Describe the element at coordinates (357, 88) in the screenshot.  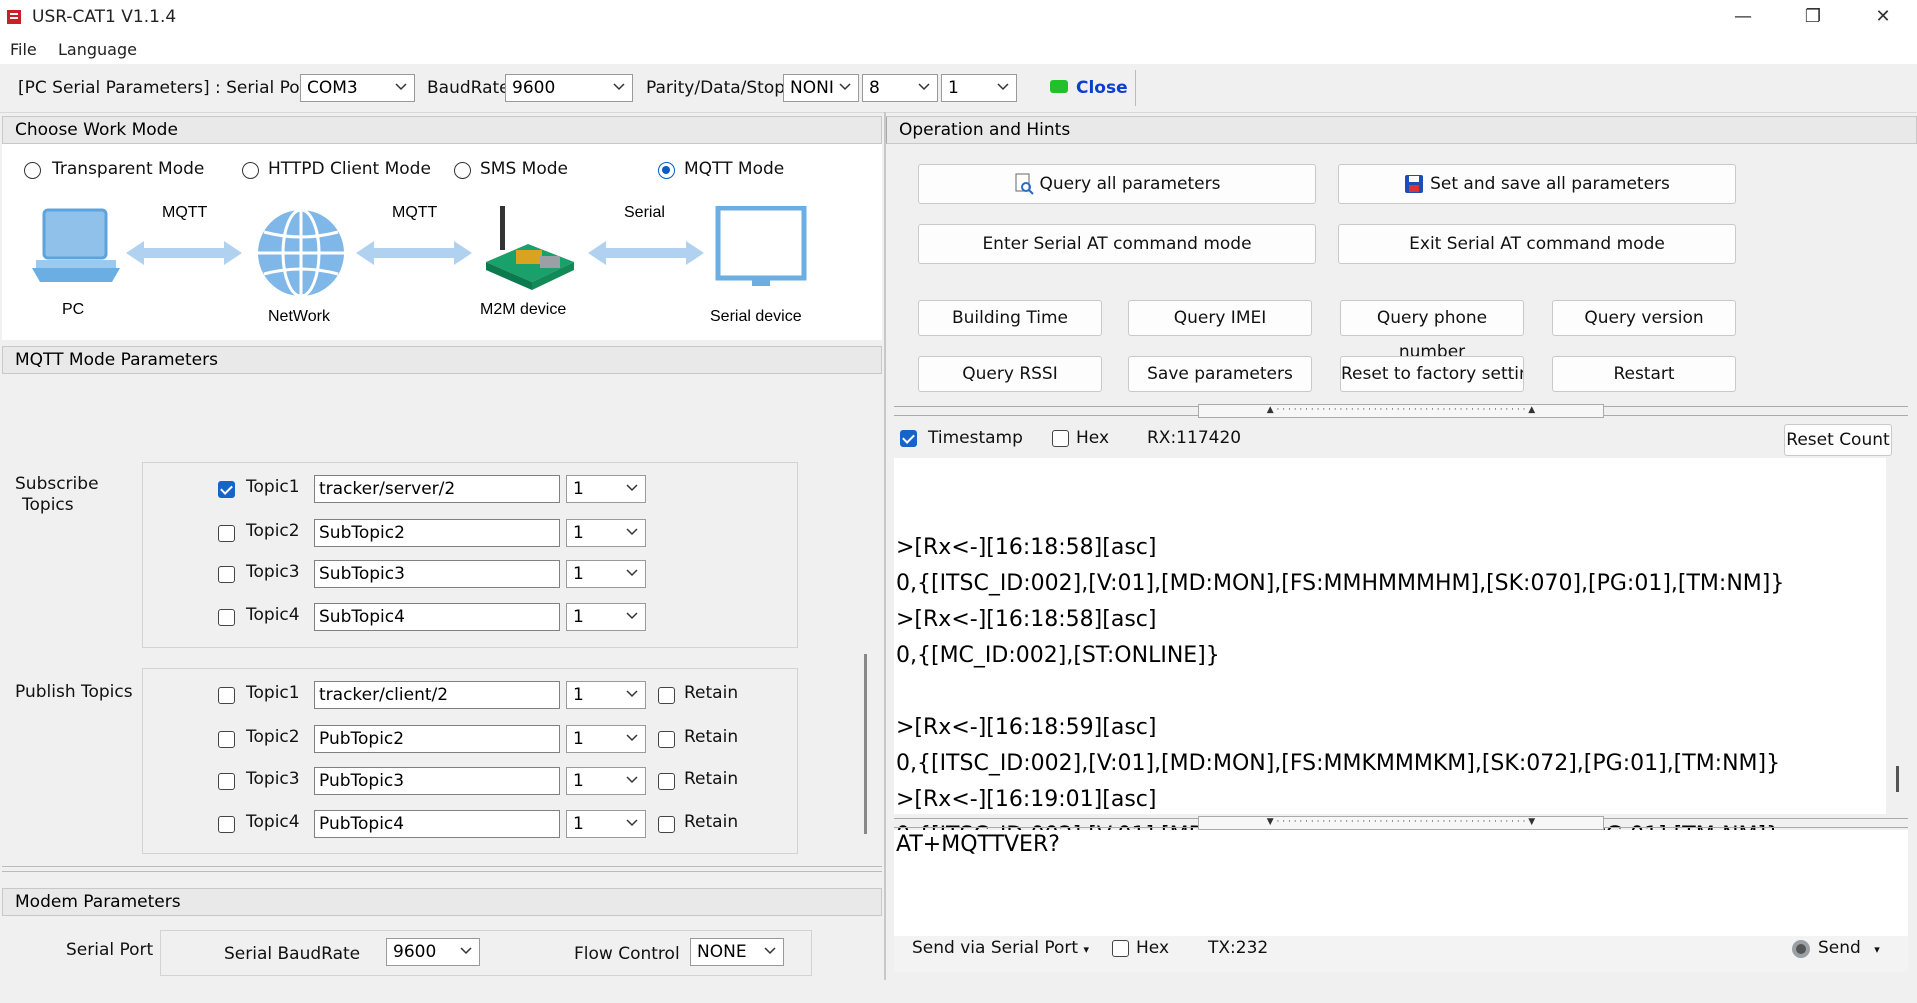
I see `serial-port-select: COM3` at that location.